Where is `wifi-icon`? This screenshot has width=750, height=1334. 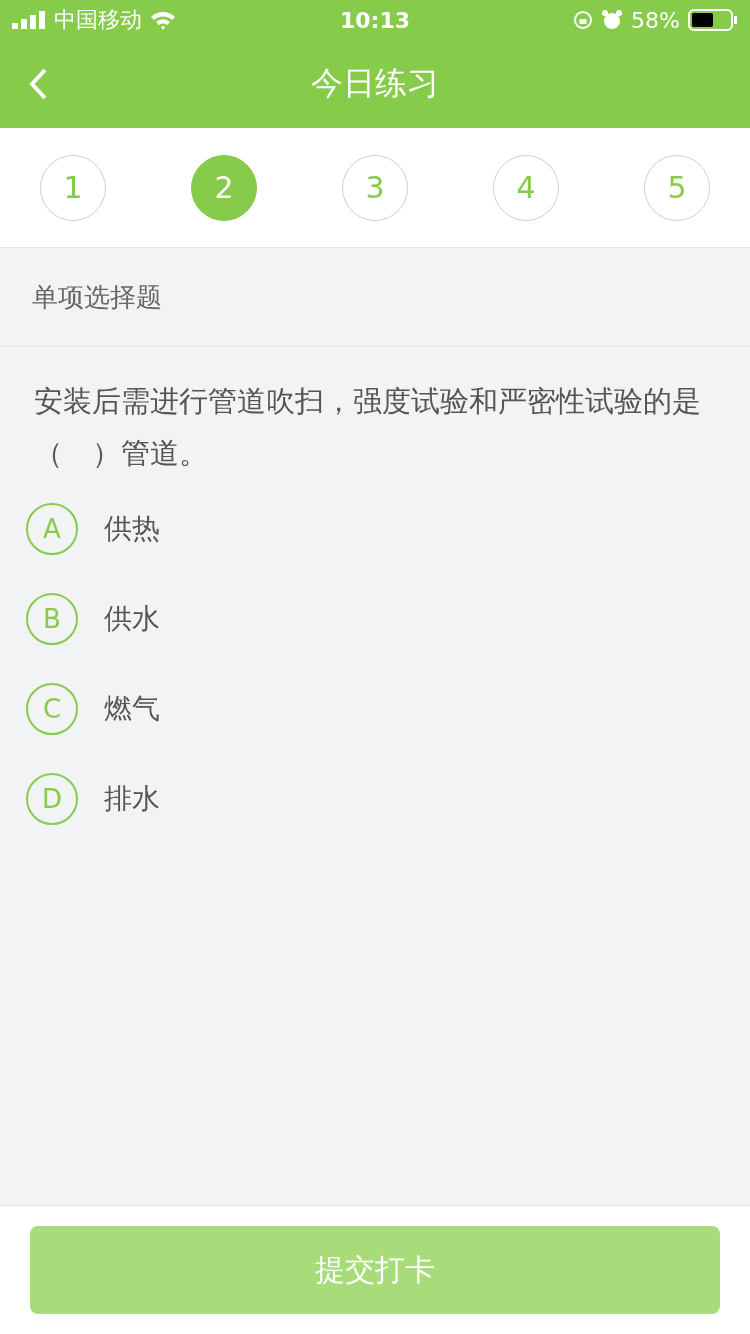
wifi-icon is located at coordinates (163, 20).